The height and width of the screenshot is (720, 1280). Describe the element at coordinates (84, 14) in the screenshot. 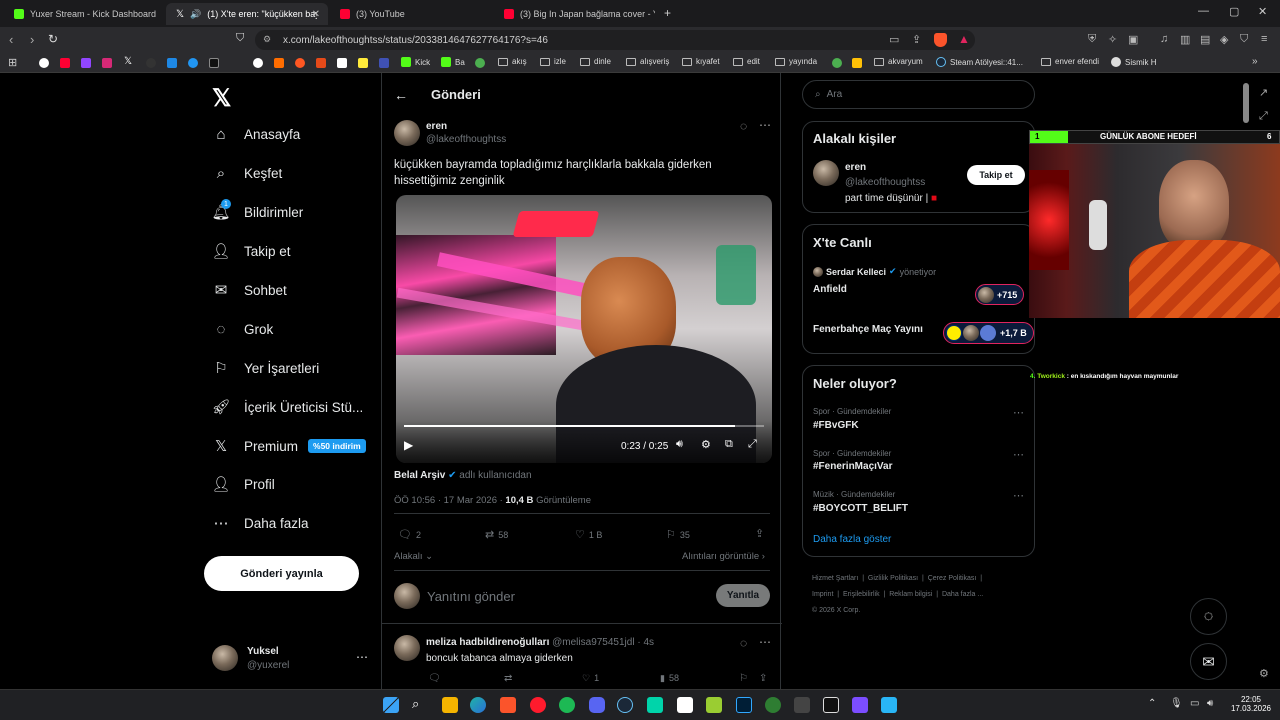

I see `tab-kick-dashboard: Yuxer Stream - Kick Dashboard` at that location.